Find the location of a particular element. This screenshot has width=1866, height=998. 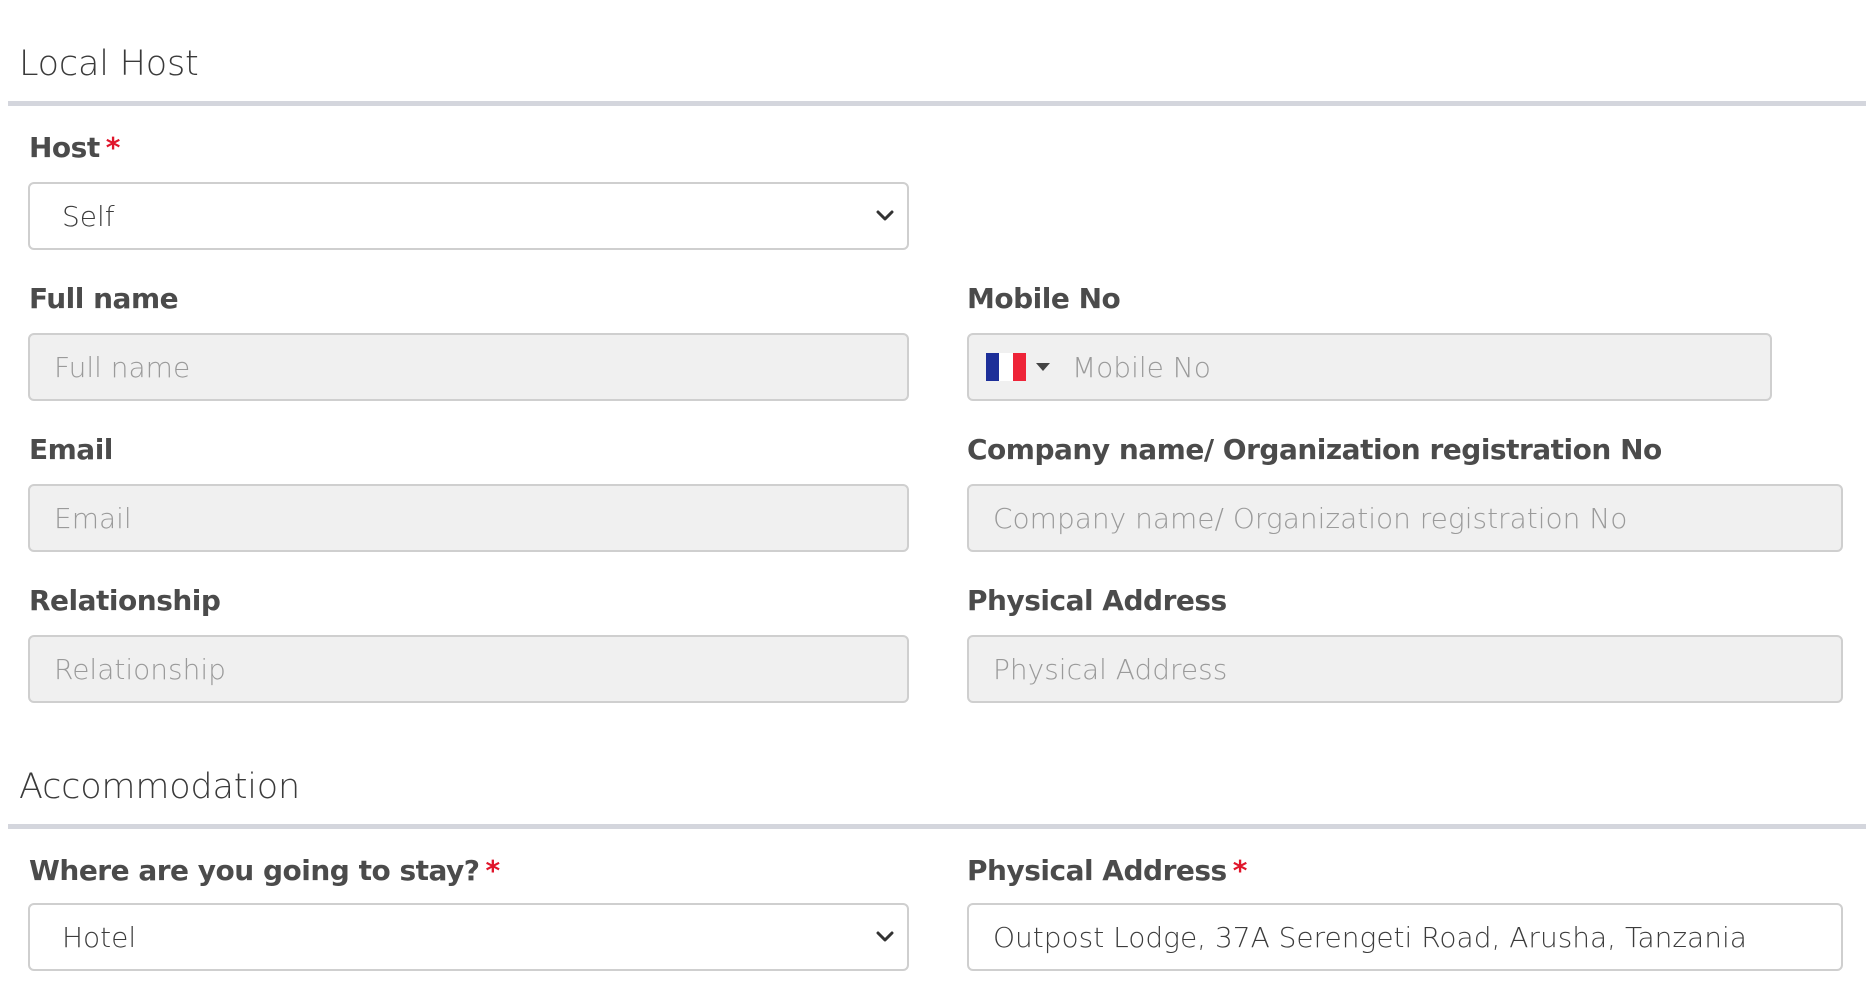

mobile-no-input: Mobile No is located at coordinates (1369, 367).